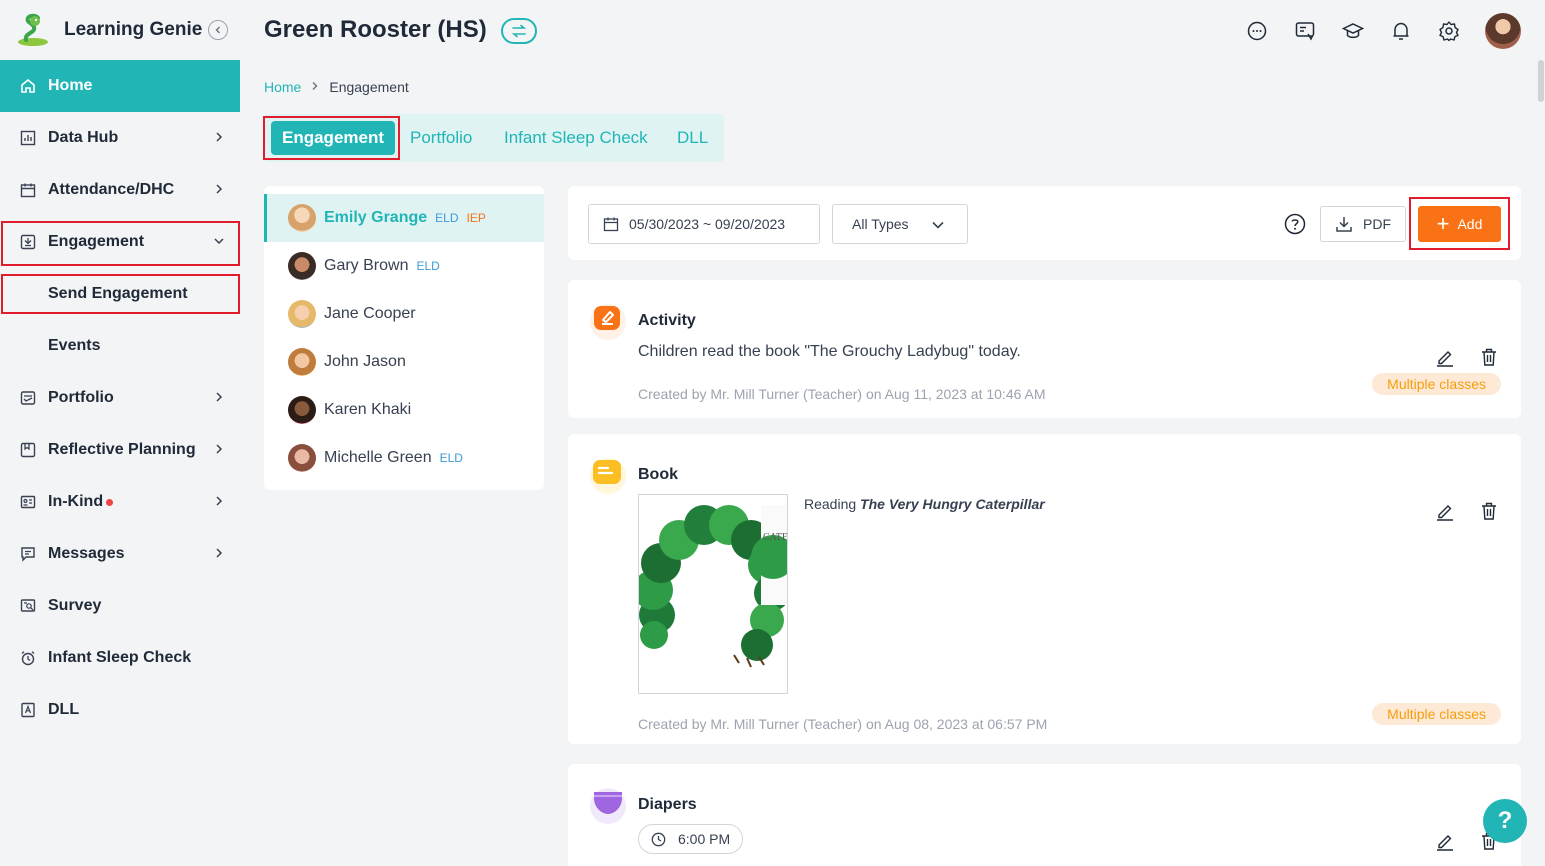 Image resolution: width=1545 pixels, height=866 pixels. I want to click on sidebar-item-events: Events, so click(120, 346).